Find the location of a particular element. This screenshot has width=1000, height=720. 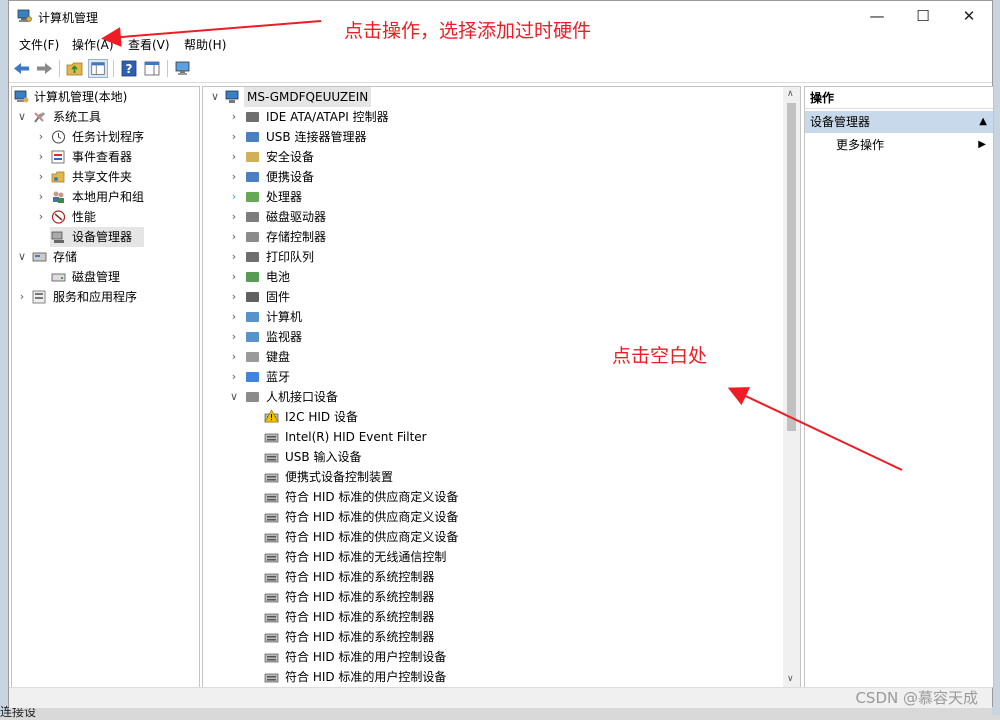

device-category-row: › 便携设备 is located at coordinates (490, 177).